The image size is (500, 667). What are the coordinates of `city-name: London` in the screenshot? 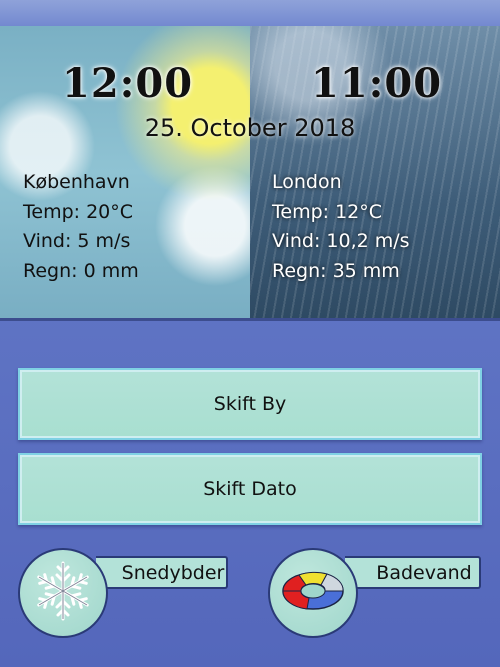 It's located at (307, 182).